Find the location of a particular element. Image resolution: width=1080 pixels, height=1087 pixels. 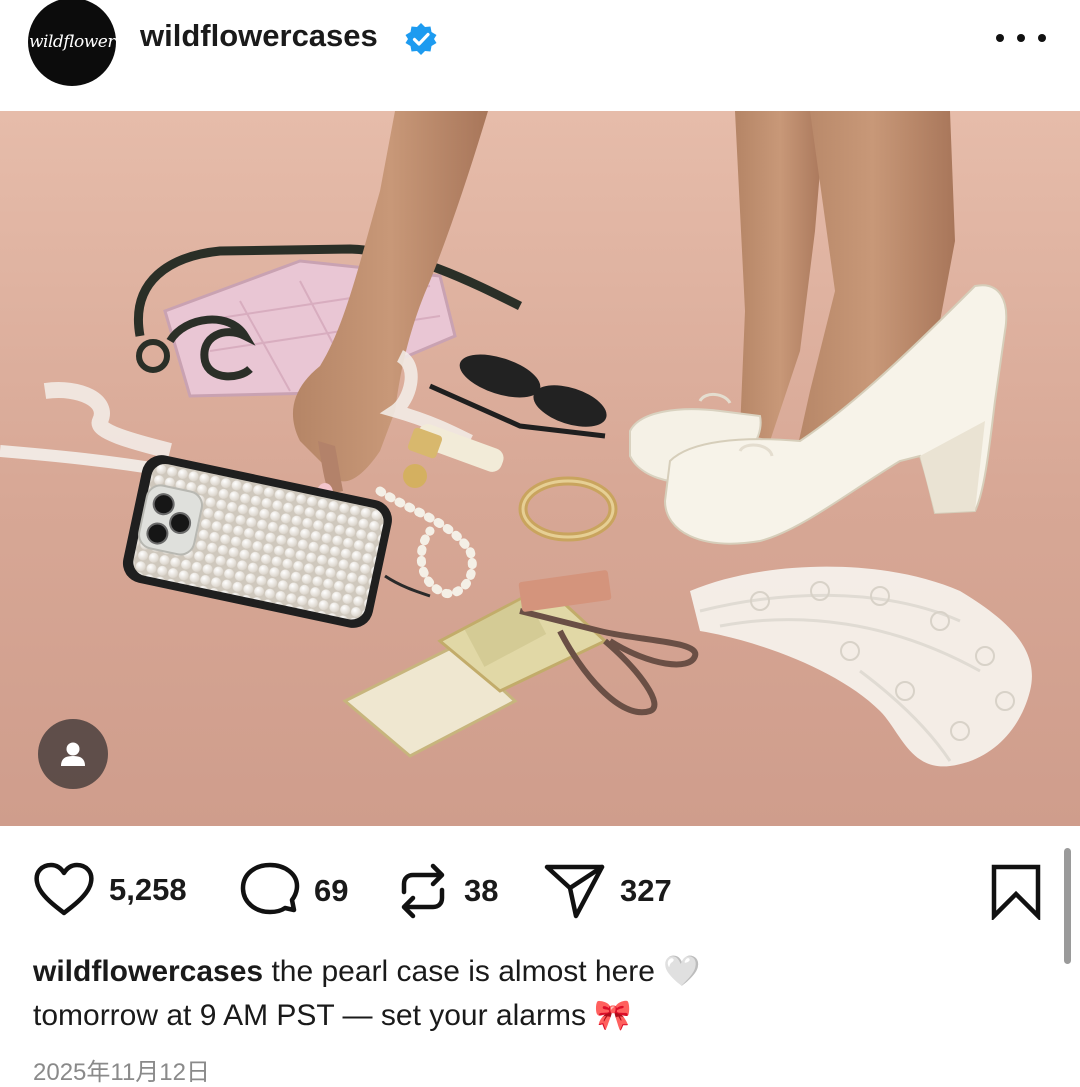

reposts-count: 38 is located at coordinates (481, 891).